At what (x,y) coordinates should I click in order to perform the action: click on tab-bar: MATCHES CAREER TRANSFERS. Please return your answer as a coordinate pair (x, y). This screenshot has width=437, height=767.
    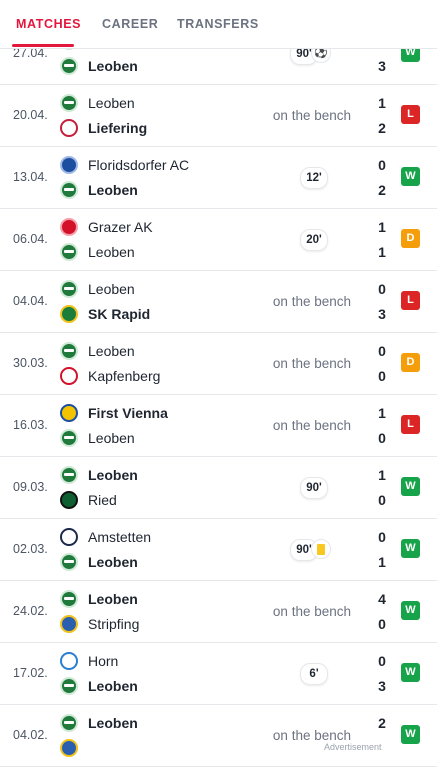
    Looking at the image, I should click on (218, 24).